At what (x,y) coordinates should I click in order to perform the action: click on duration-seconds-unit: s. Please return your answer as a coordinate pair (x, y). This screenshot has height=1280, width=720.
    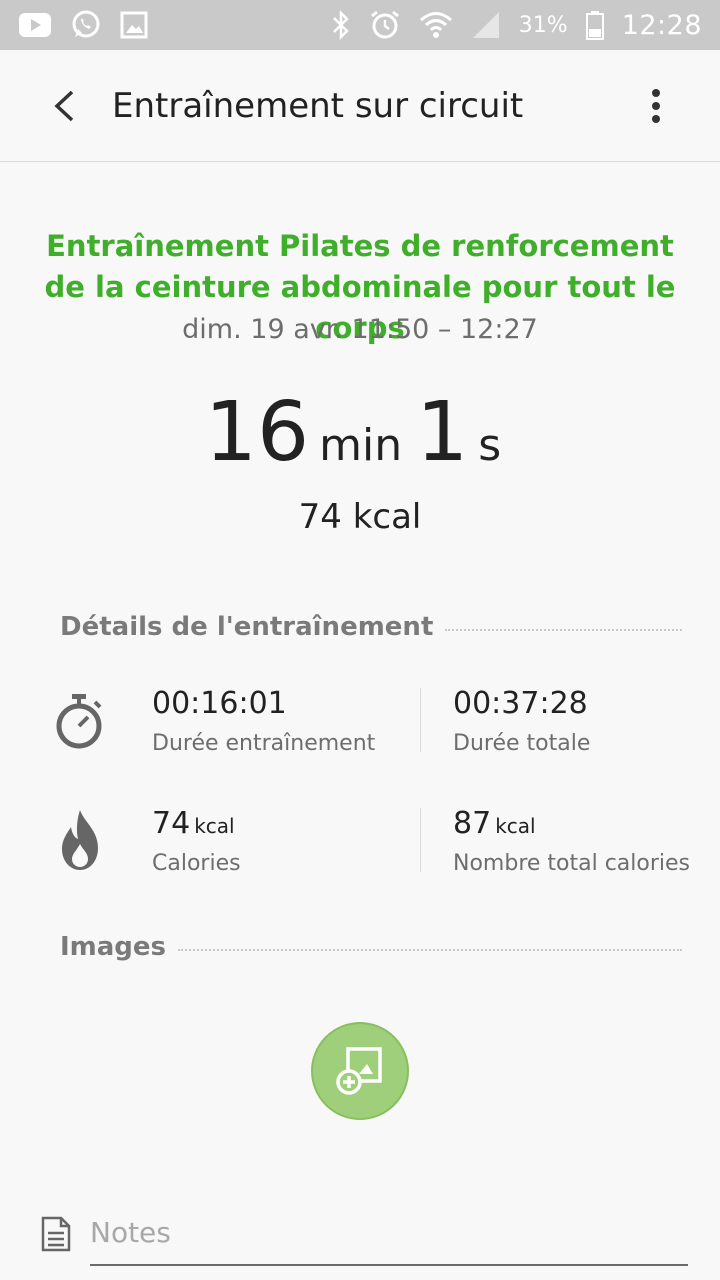
    Looking at the image, I should click on (490, 445).